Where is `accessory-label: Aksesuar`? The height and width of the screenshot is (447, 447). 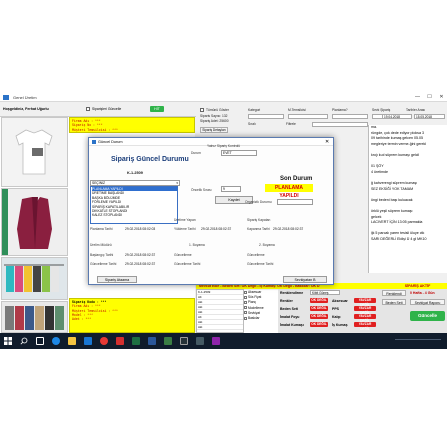
accessory-label: Aksesuar is located at coordinates (340, 301).